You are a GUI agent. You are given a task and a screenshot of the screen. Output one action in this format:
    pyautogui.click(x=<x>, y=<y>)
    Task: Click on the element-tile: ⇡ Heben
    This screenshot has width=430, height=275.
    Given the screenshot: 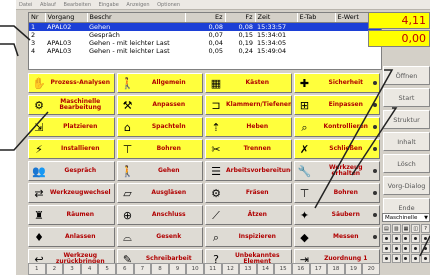 What is the action you would take?
    pyautogui.click(x=248, y=127)
    